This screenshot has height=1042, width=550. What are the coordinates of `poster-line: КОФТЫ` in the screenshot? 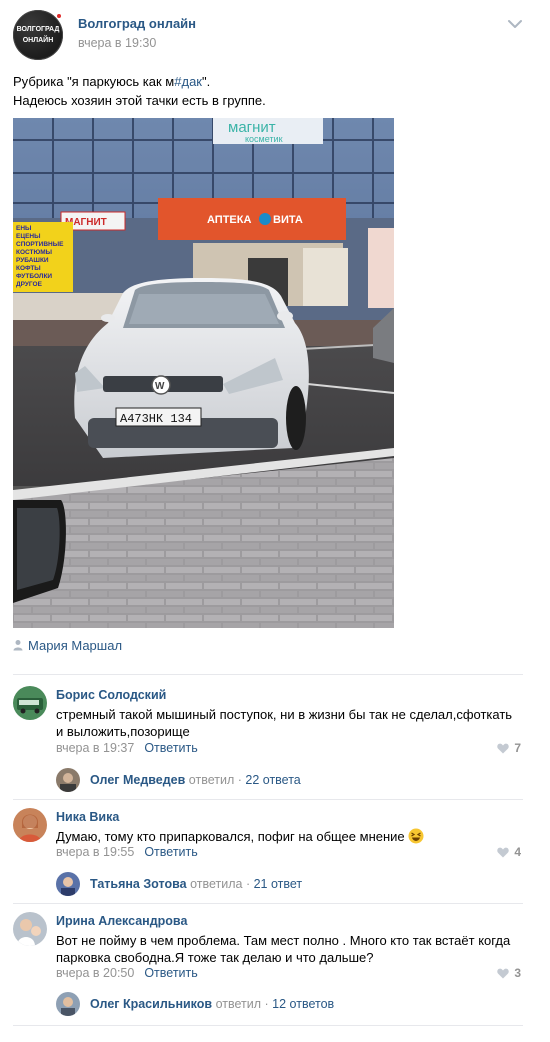 It's located at (28, 268).